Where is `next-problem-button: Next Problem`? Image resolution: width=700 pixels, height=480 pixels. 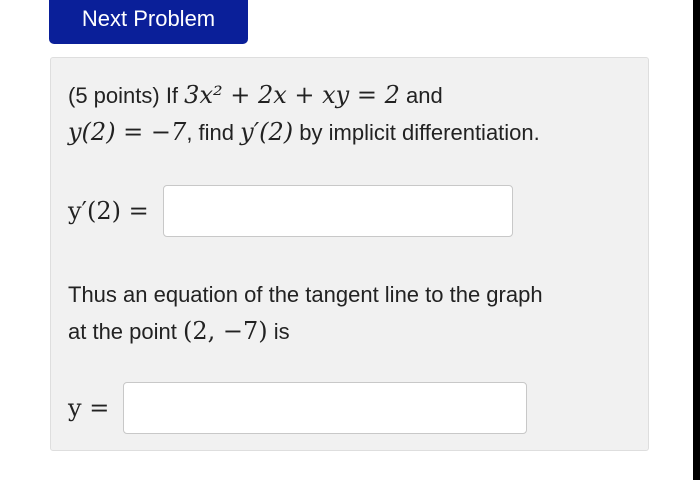
next-problem-button: Next Problem is located at coordinates (148, 22).